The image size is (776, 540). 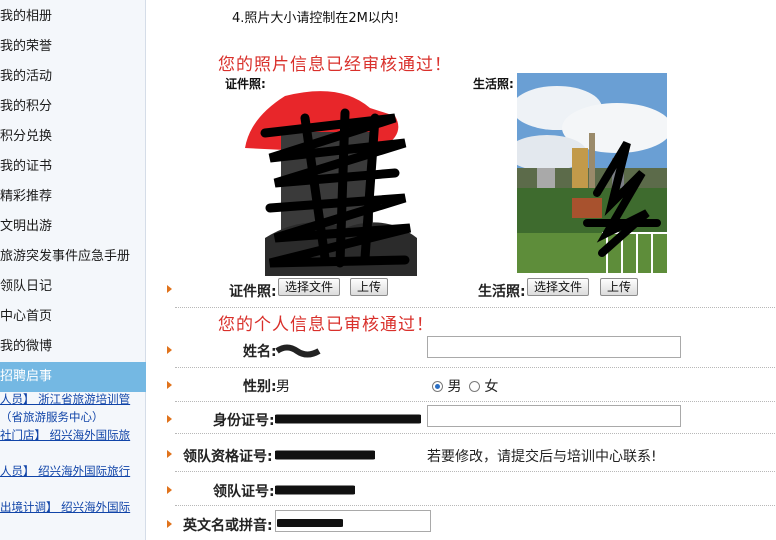 What do you see at coordinates (465, 386) in the screenshot?
I see `gender-radio-group: 男 女` at bounding box center [465, 386].